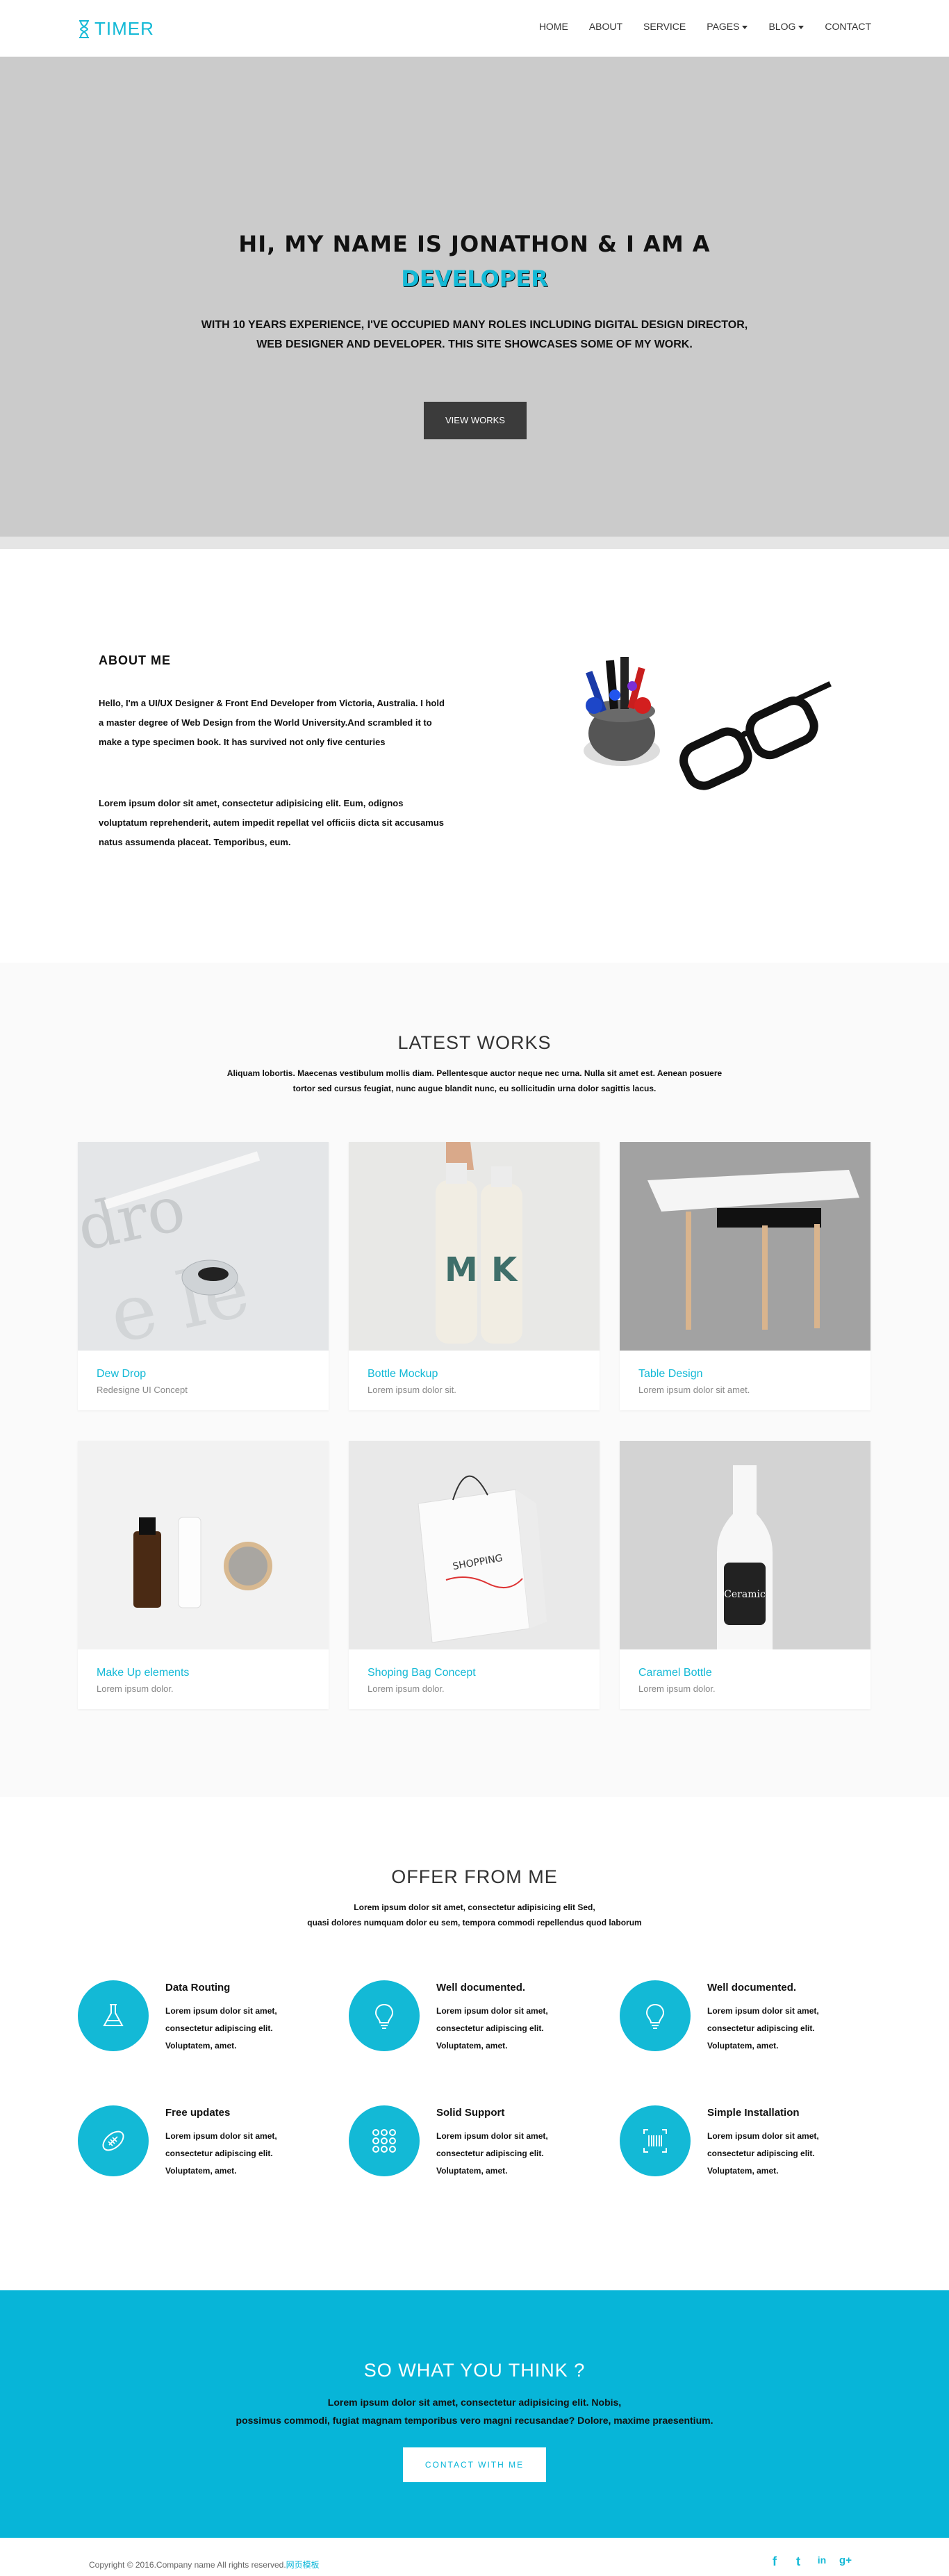 This screenshot has height=2576, width=949. I want to click on about-title: ABOUT ME, so click(135, 660).